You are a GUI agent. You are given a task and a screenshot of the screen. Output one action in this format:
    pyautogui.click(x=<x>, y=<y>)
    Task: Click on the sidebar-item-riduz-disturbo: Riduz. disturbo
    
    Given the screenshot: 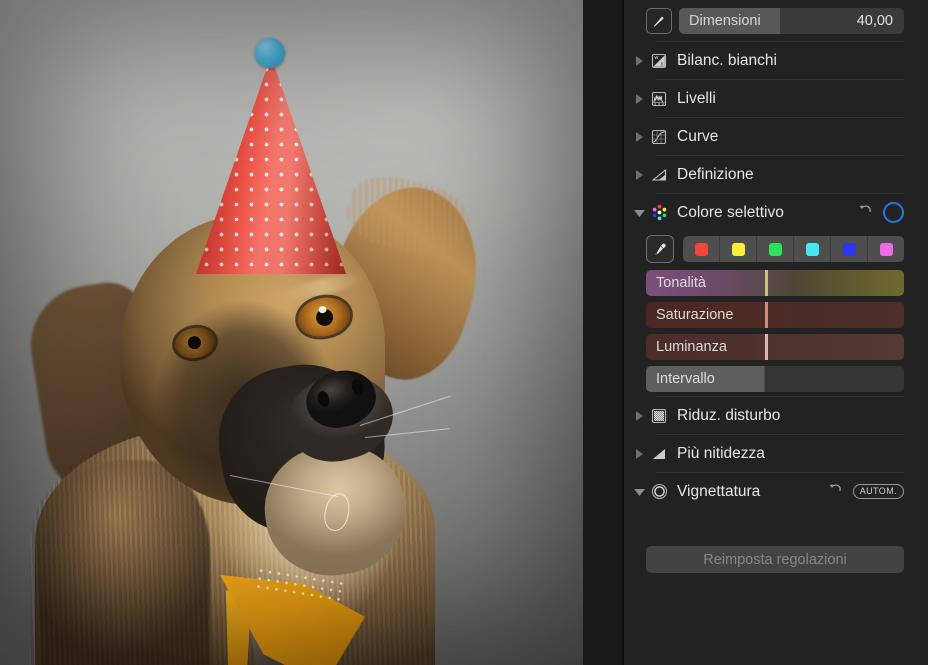 What is the action you would take?
    pyautogui.click(x=776, y=415)
    